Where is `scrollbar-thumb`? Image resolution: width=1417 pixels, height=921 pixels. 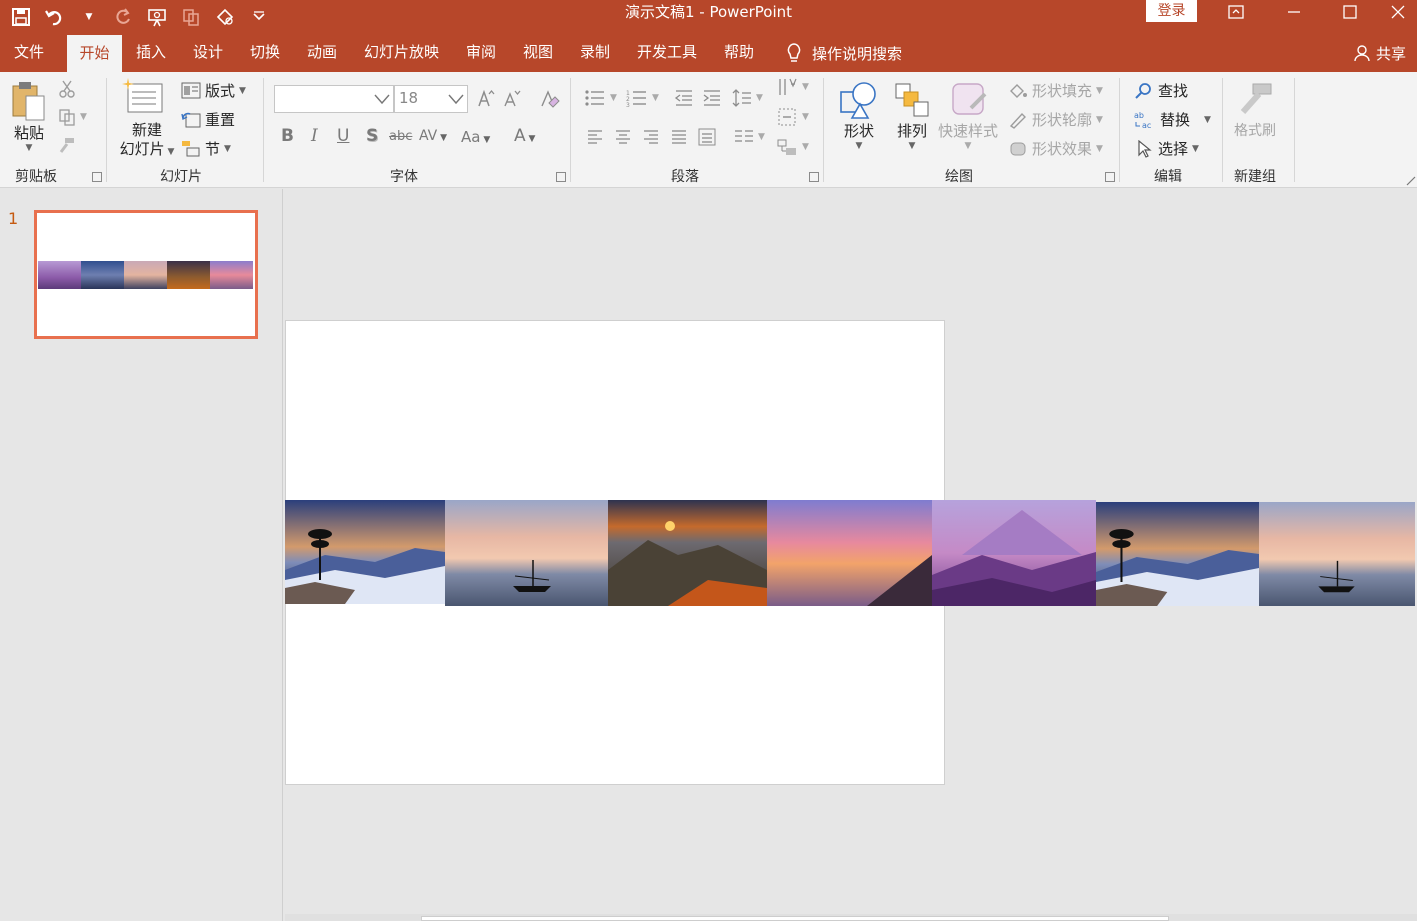
scrollbar-thumb is located at coordinates (795, 918).